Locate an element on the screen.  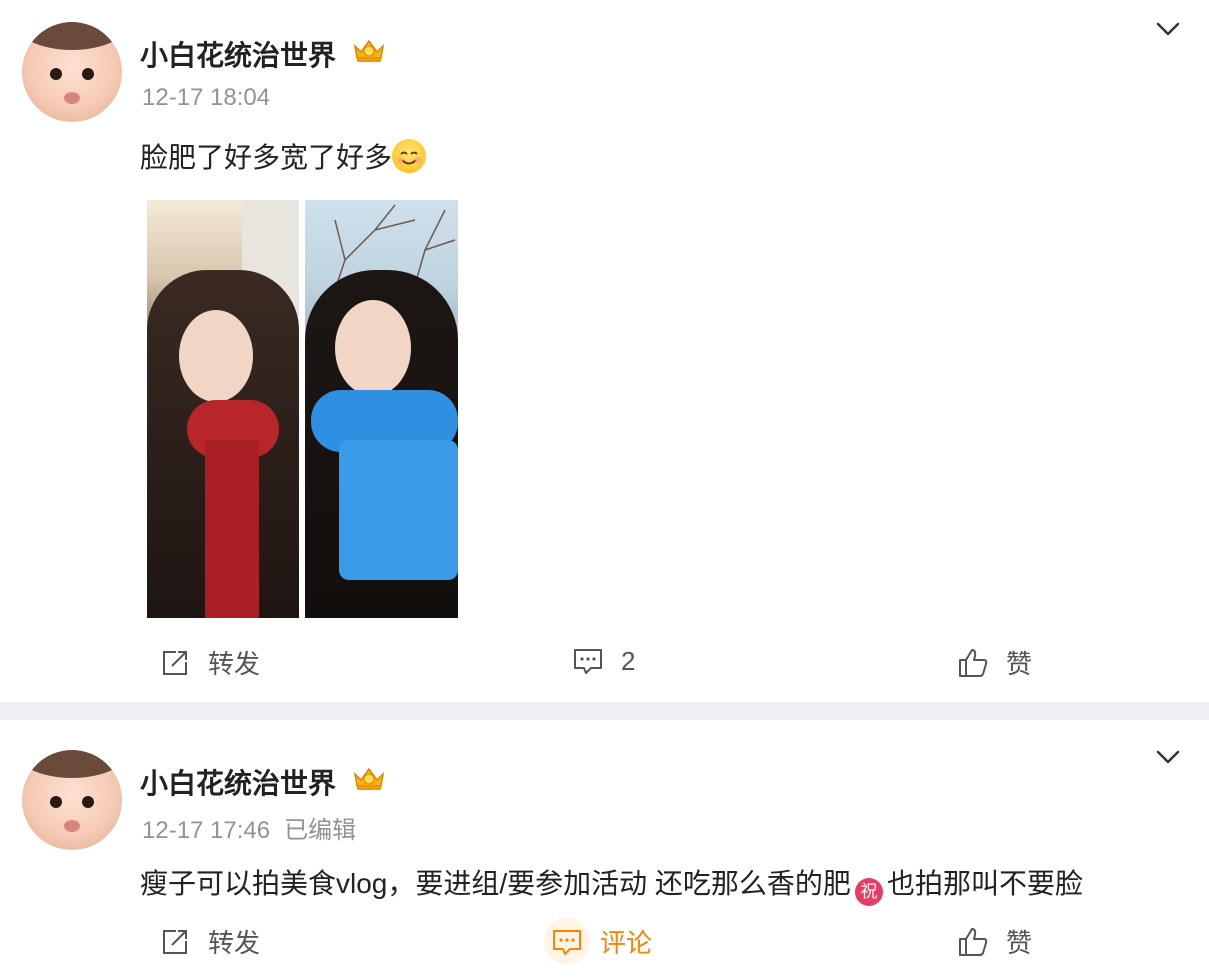
smile-emoji-icon is located at coordinates (409, 156).